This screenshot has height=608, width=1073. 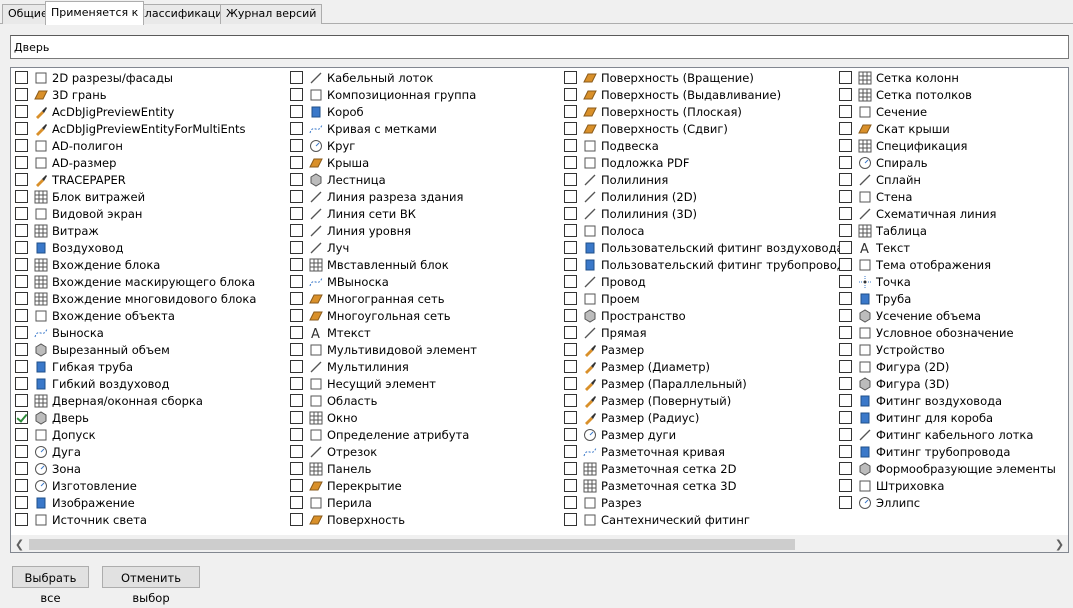 I want to click on list-item: Несущий элемент, so click(x=381, y=383).